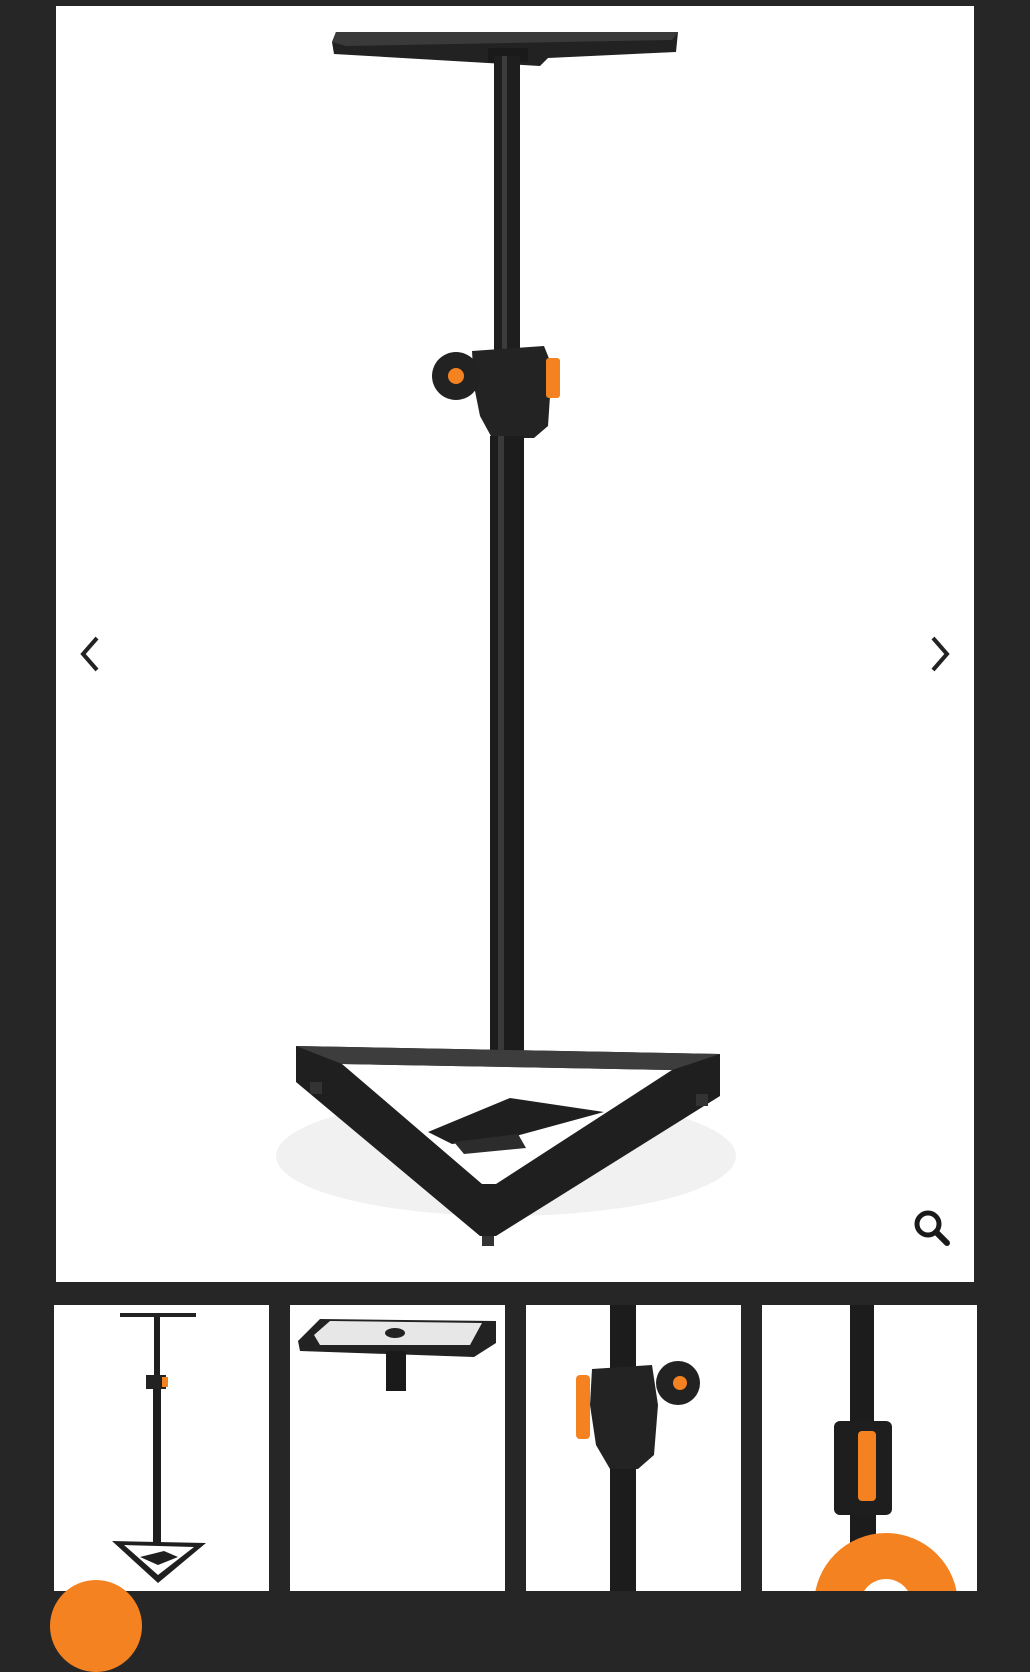 This screenshot has width=1030, height=1672. What do you see at coordinates (397, 1355) in the screenshot?
I see `top-plate-thumbnail` at bounding box center [397, 1355].